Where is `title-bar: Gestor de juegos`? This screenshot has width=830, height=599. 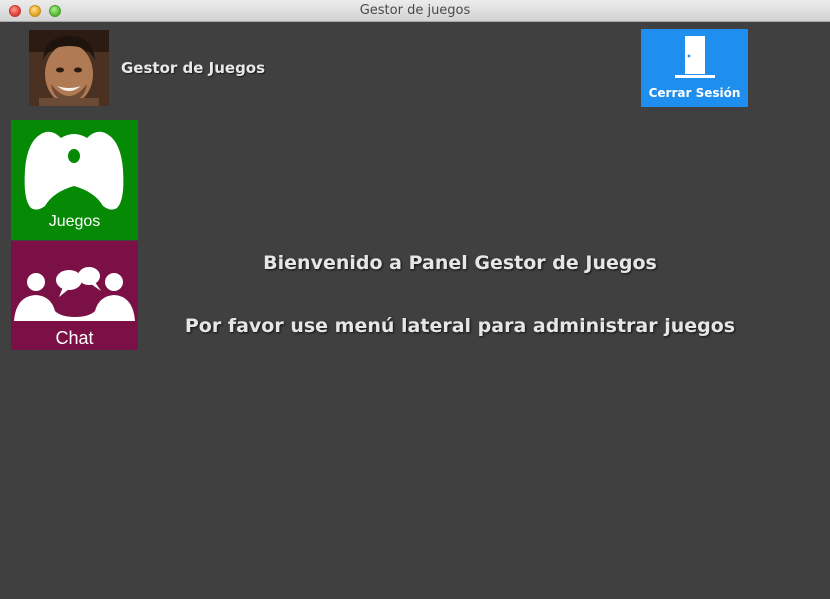
title-bar: Gestor de juegos is located at coordinates (415, 11).